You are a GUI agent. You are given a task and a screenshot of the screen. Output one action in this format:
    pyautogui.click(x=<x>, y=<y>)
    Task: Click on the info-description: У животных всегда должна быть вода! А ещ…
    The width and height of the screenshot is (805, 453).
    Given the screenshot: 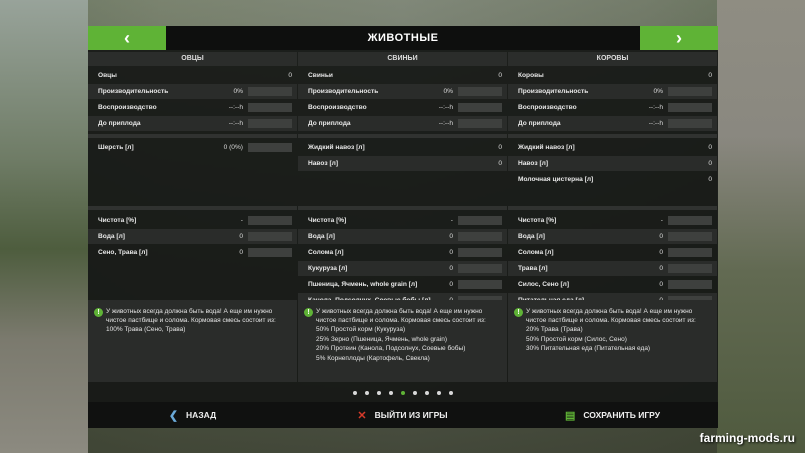 What is the action you would take?
    pyautogui.click(x=401, y=316)
    